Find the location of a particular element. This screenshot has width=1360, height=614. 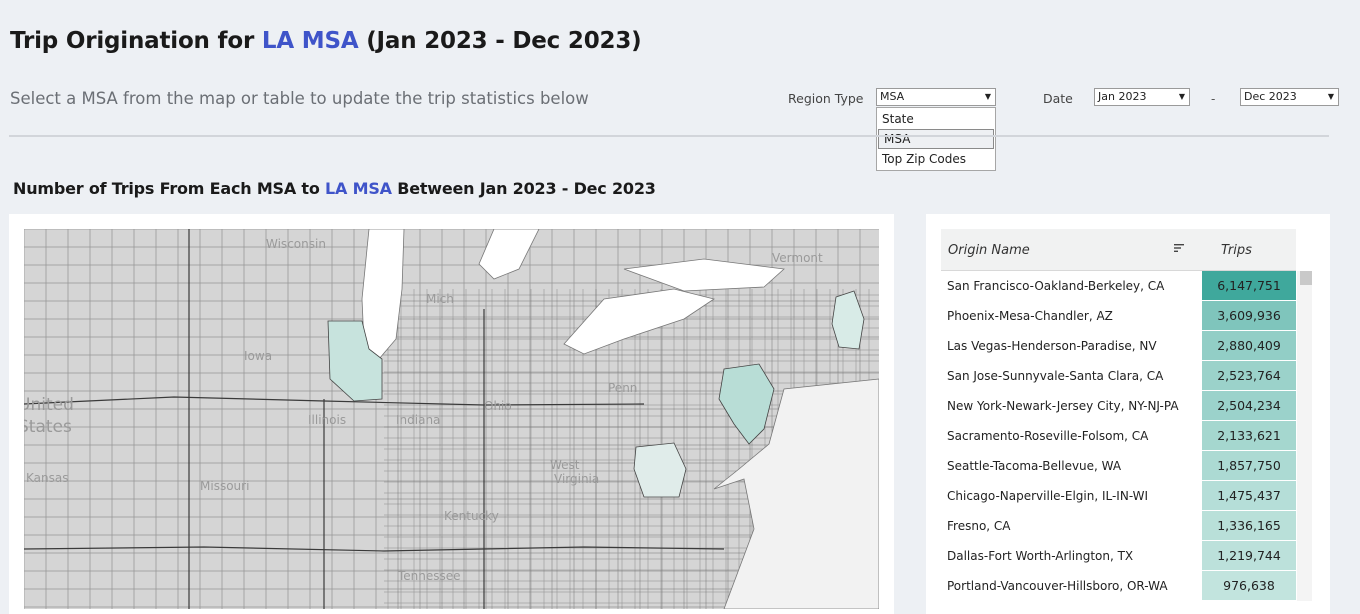

map-label-missouri: Missouri is located at coordinates (225, 486).